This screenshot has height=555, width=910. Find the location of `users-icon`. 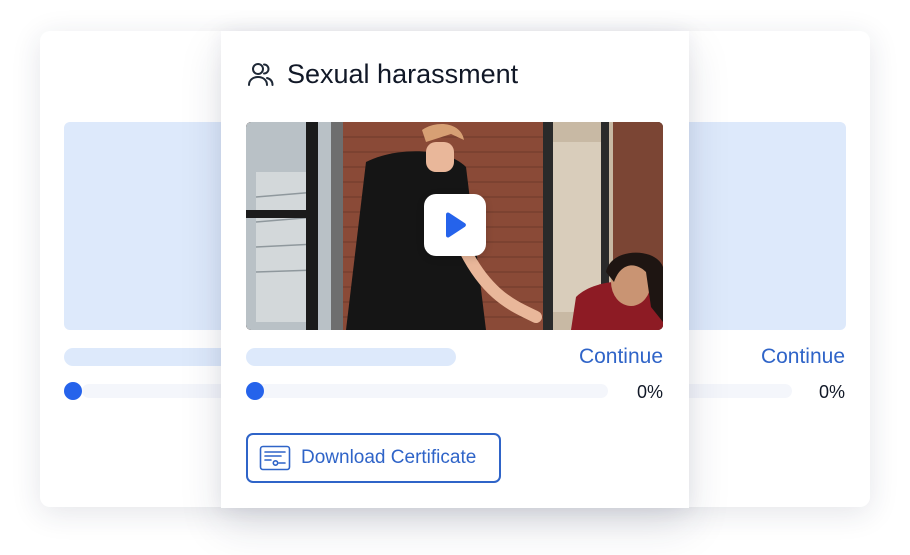

users-icon is located at coordinates (261, 74).